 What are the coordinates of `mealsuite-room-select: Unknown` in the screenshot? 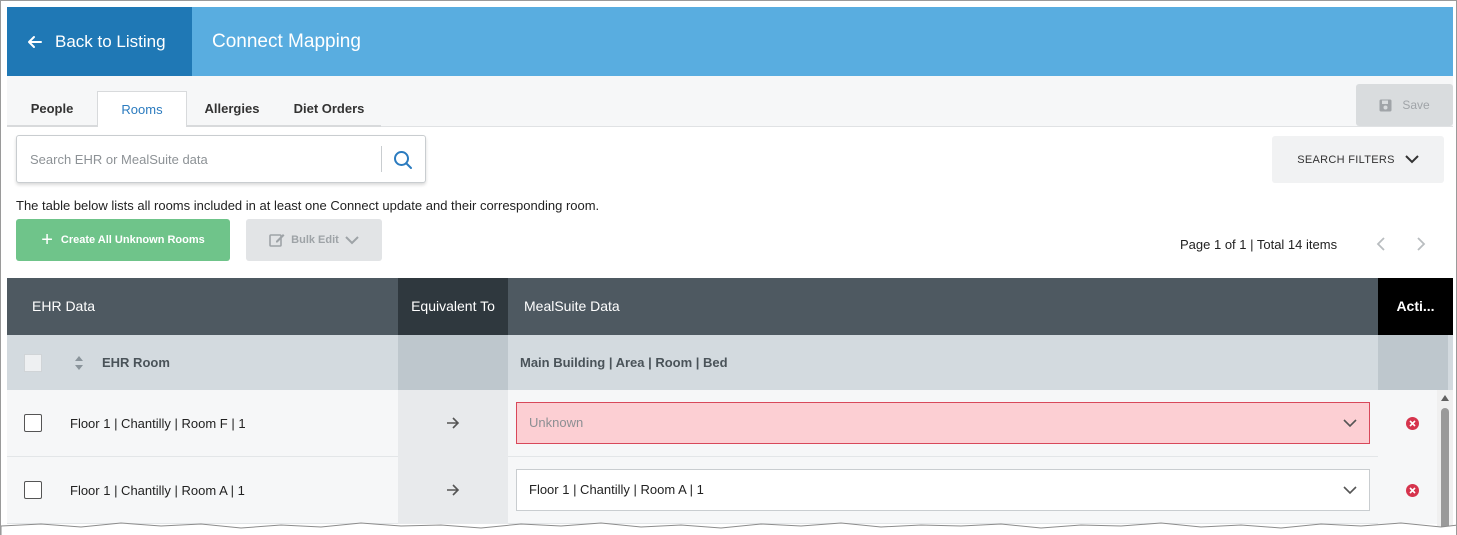 It's located at (943, 423).